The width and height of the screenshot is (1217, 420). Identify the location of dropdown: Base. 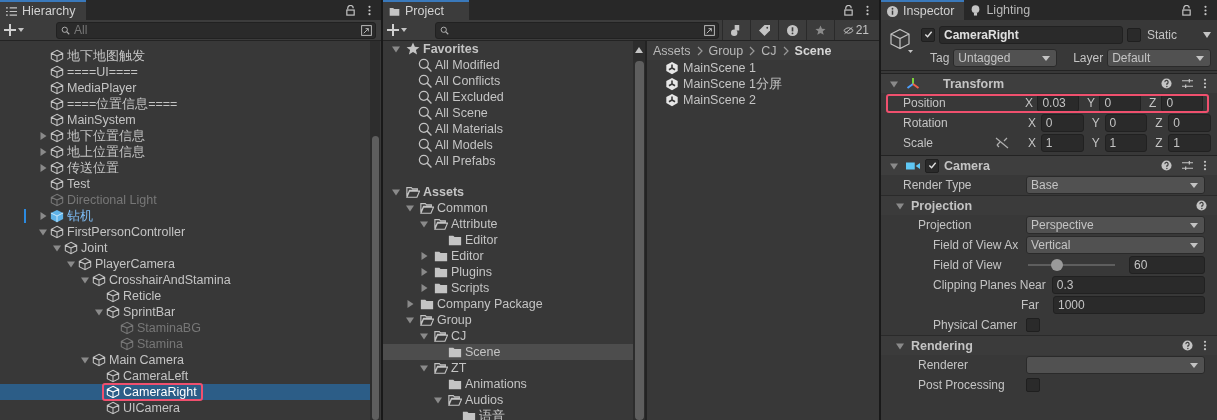
(1115, 185).